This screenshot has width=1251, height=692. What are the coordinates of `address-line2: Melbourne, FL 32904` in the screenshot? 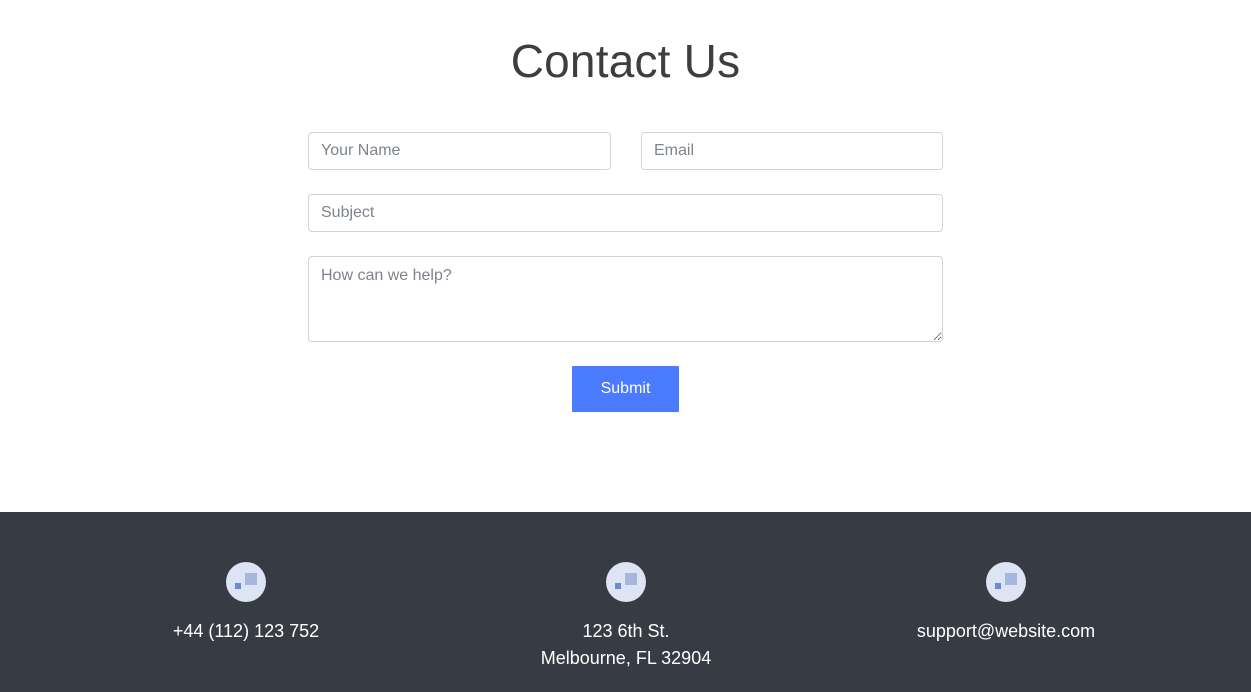 It's located at (626, 658).